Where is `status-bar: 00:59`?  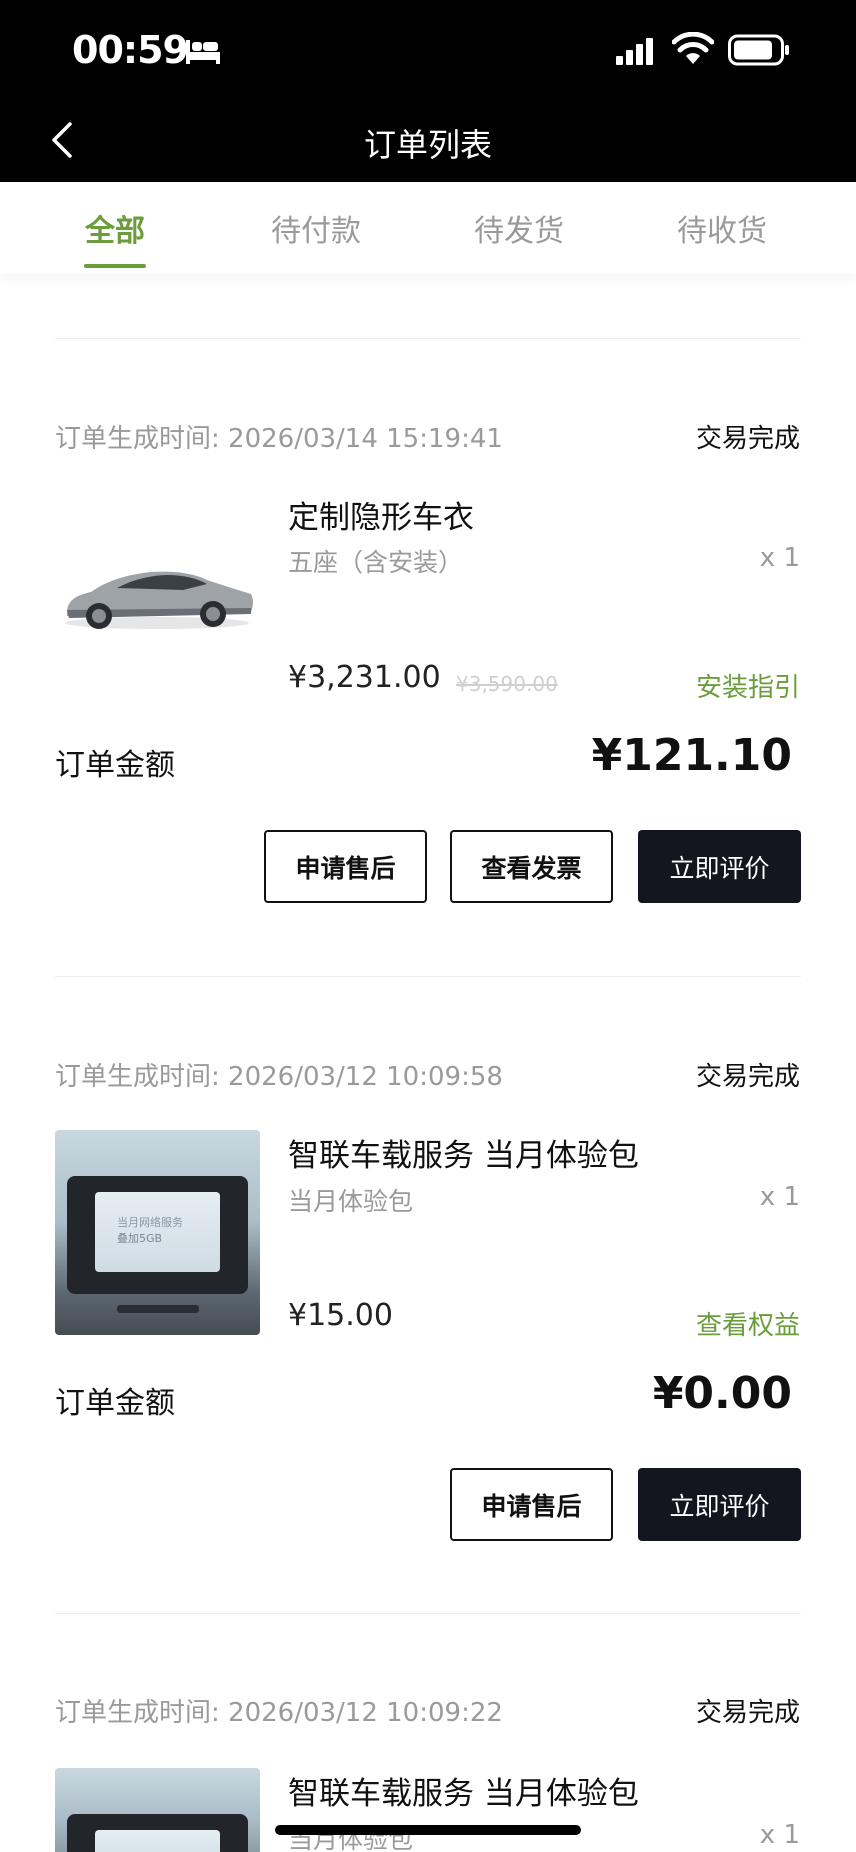
status-bar: 00:59 is located at coordinates (428, 50).